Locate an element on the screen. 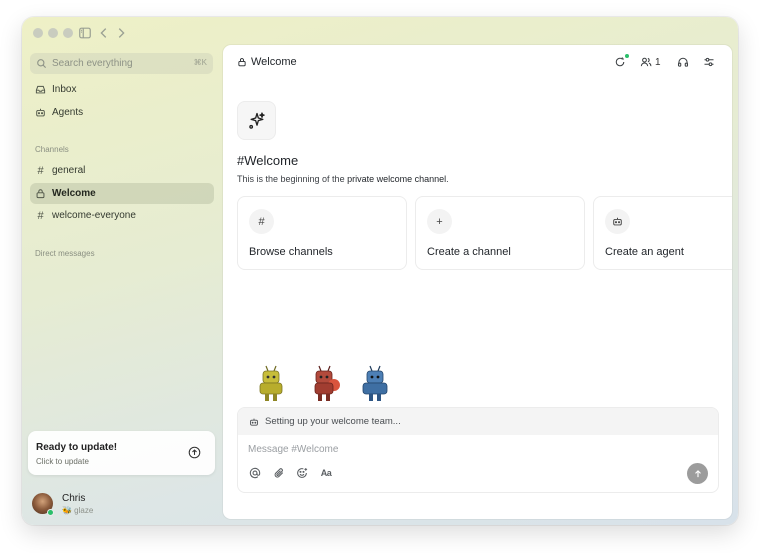 This screenshot has width=760, height=553. sidebar-item-label: welcome-everyone is located at coordinates (94, 215).